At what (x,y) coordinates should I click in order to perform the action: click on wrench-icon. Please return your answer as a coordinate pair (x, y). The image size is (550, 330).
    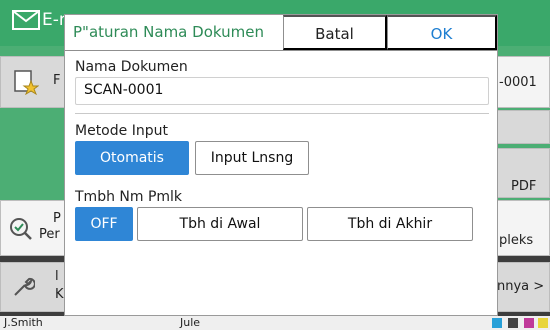
    Looking at the image, I should click on (24, 286).